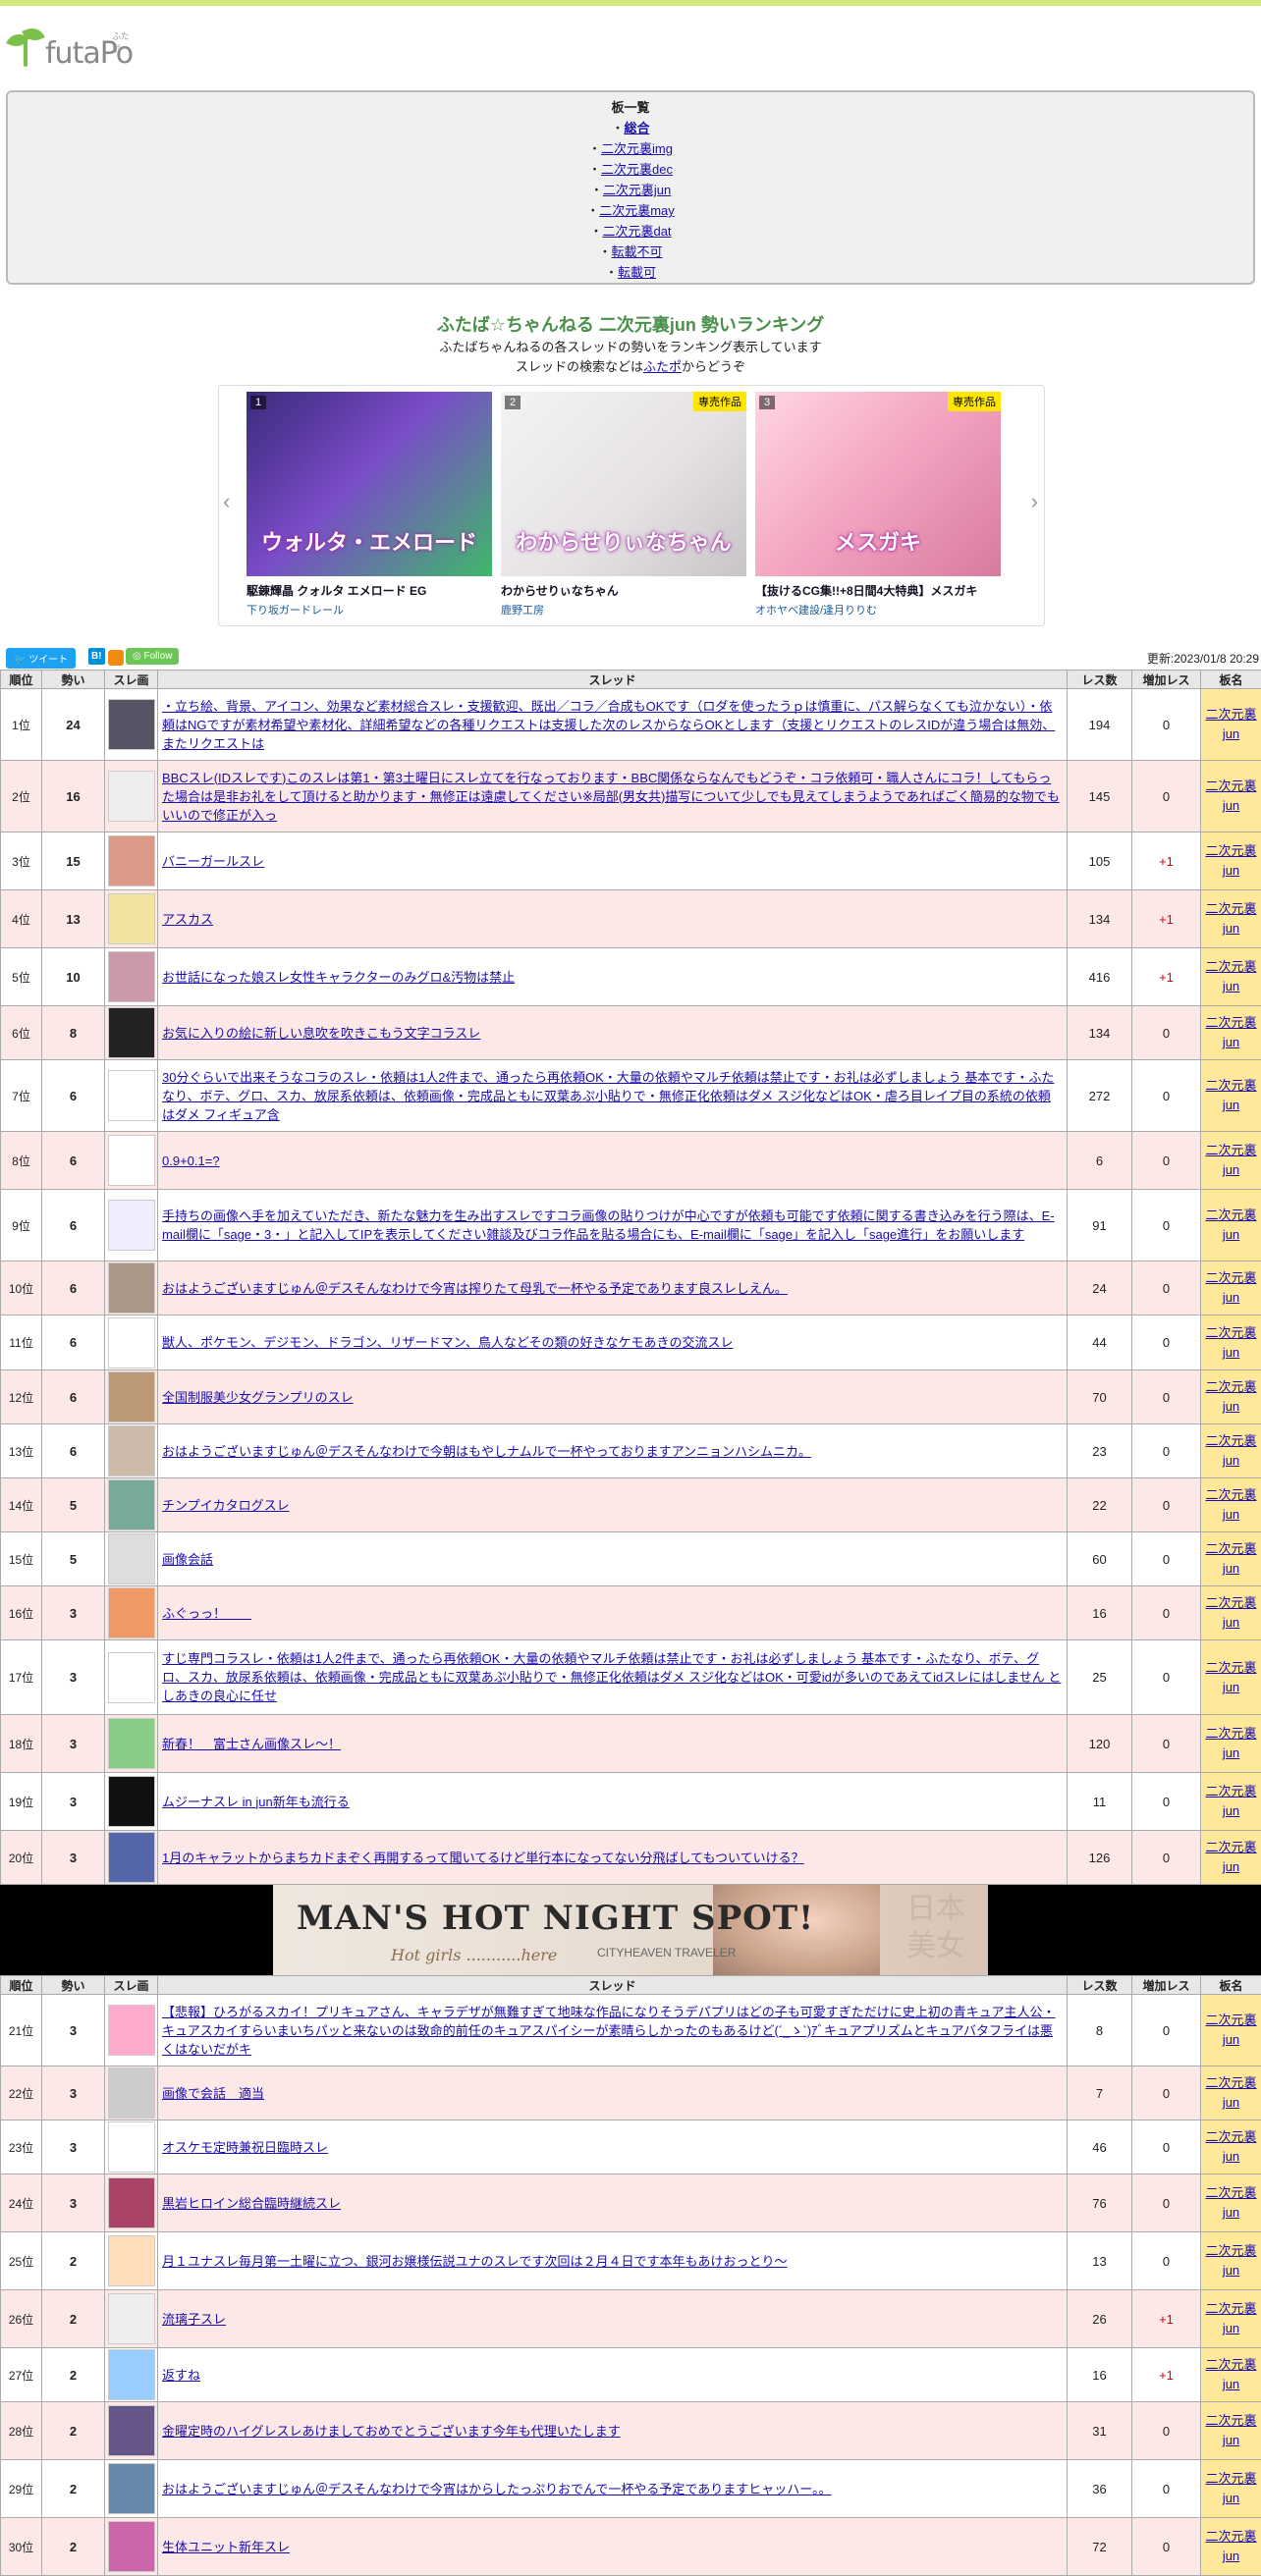 The image size is (1261, 2576). What do you see at coordinates (637, 210) in the screenshot?
I see `board-link: 二次元裏may` at bounding box center [637, 210].